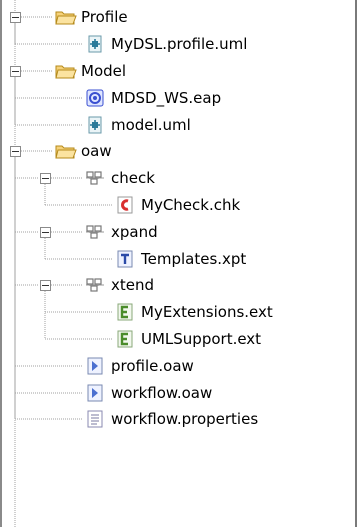 The height and width of the screenshot is (527, 357). I want to click on tree-item-label: xtend, so click(133, 285).